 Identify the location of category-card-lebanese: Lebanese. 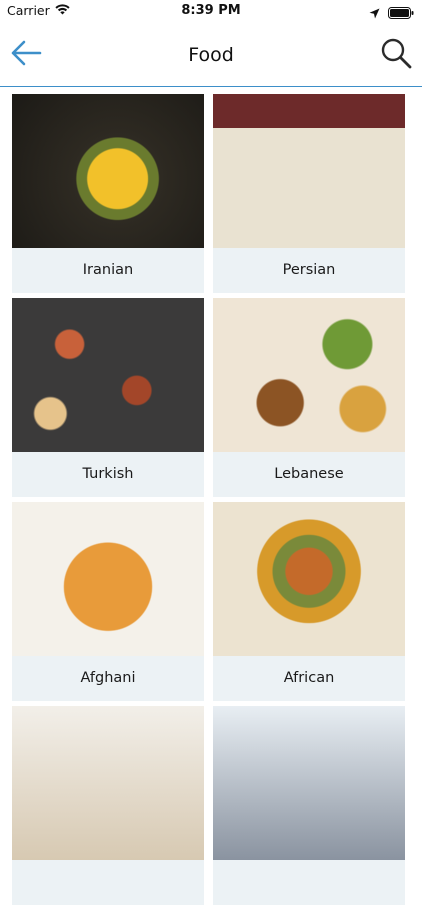
(309, 397).